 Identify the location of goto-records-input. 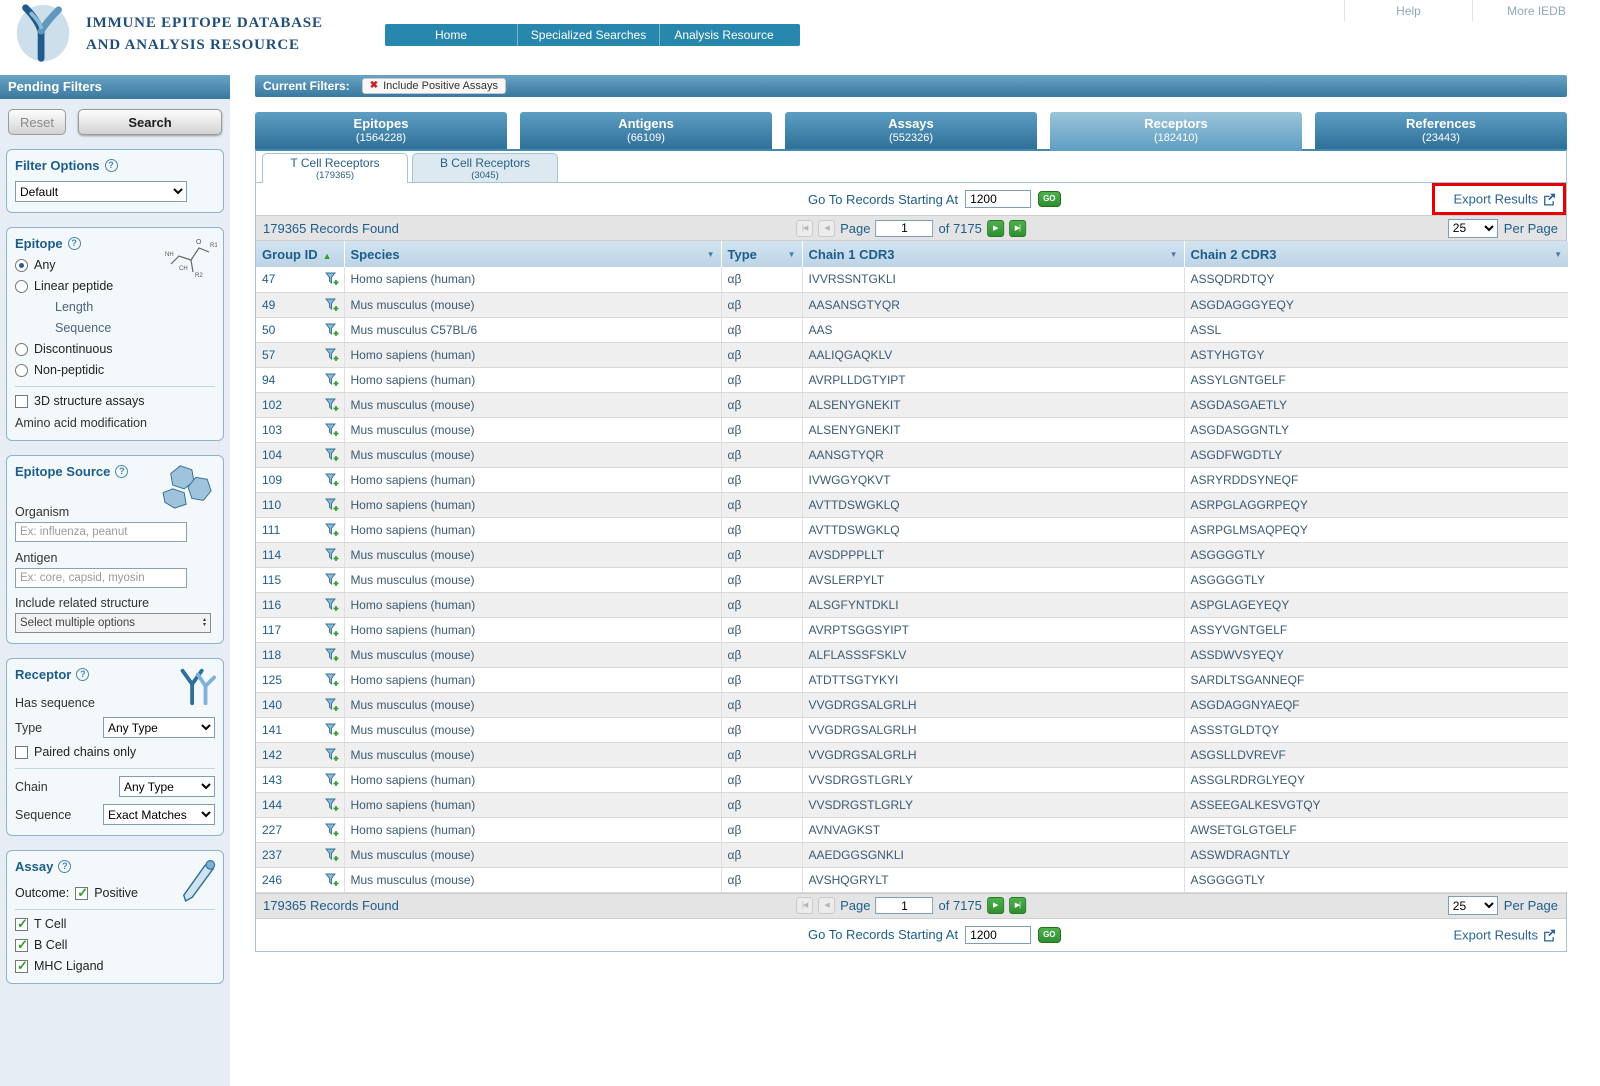
(998, 199).